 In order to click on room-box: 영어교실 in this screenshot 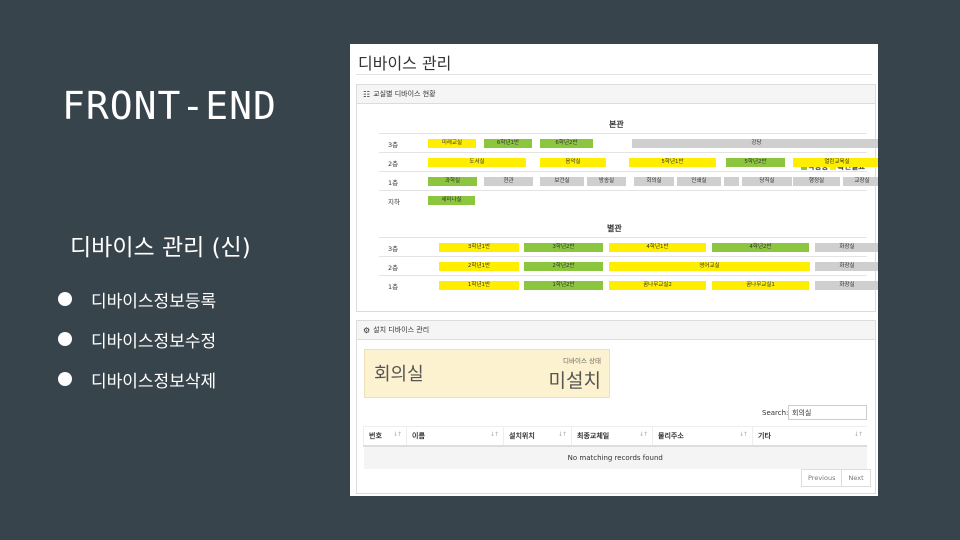, I will do `click(709, 266)`.